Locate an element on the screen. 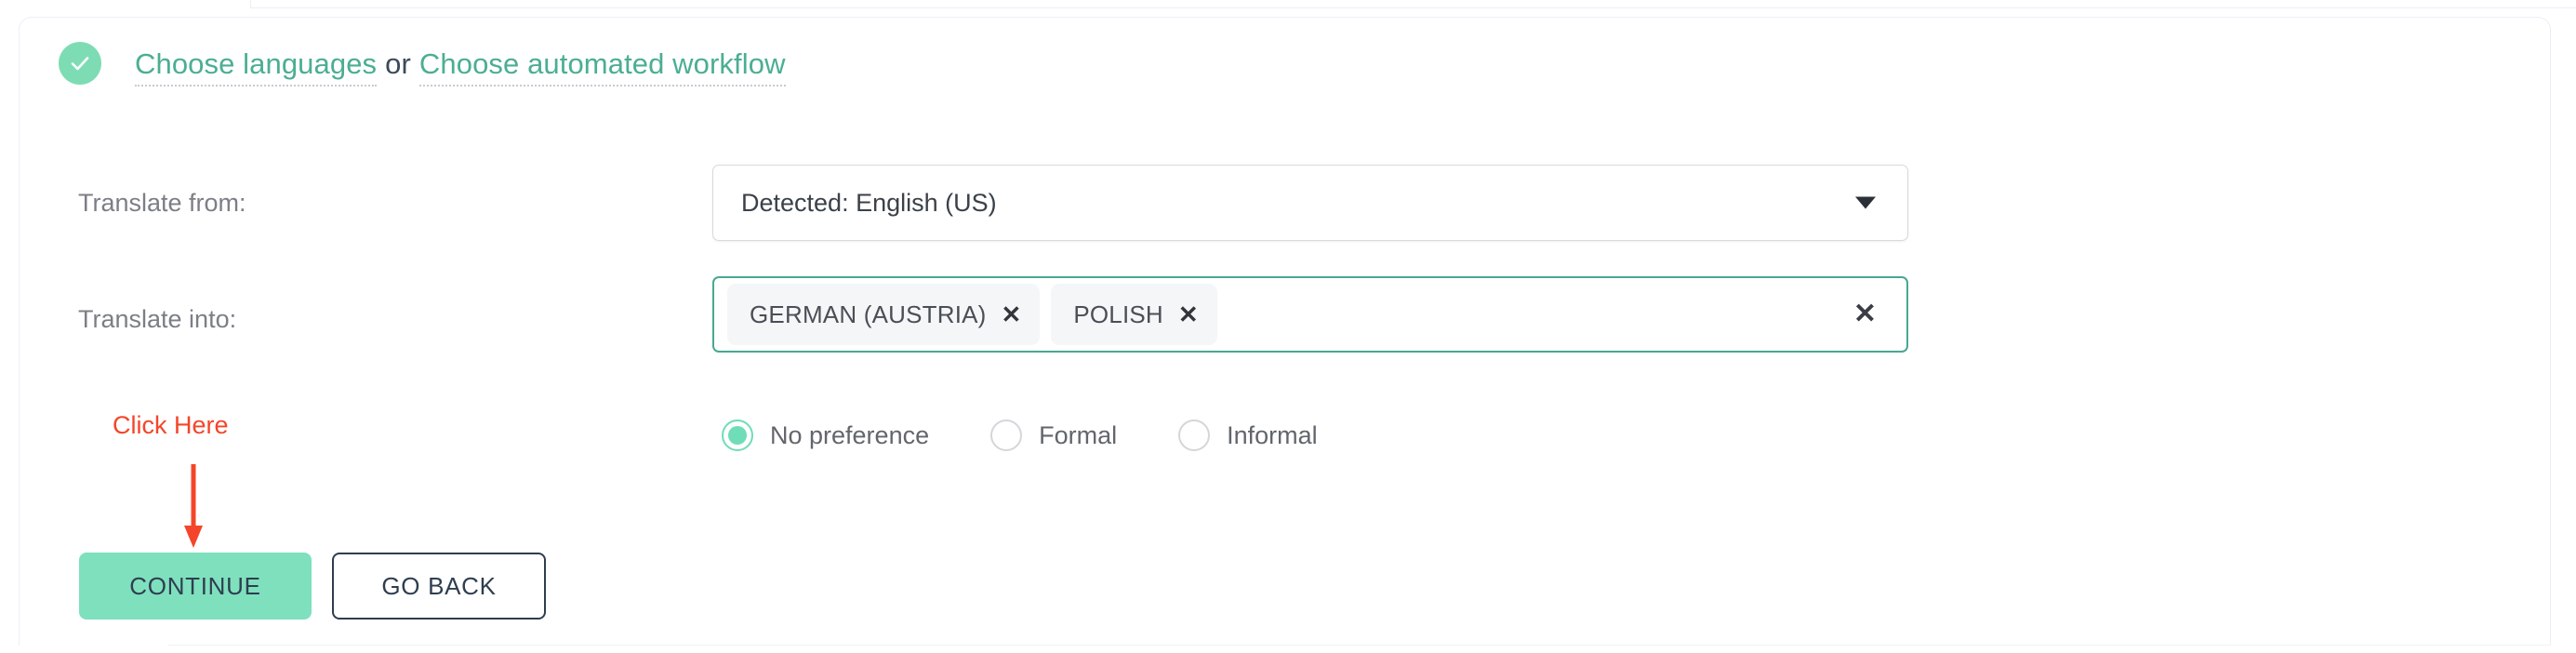 The height and width of the screenshot is (653, 2576). translate-into-label: Translate into: is located at coordinates (157, 319).